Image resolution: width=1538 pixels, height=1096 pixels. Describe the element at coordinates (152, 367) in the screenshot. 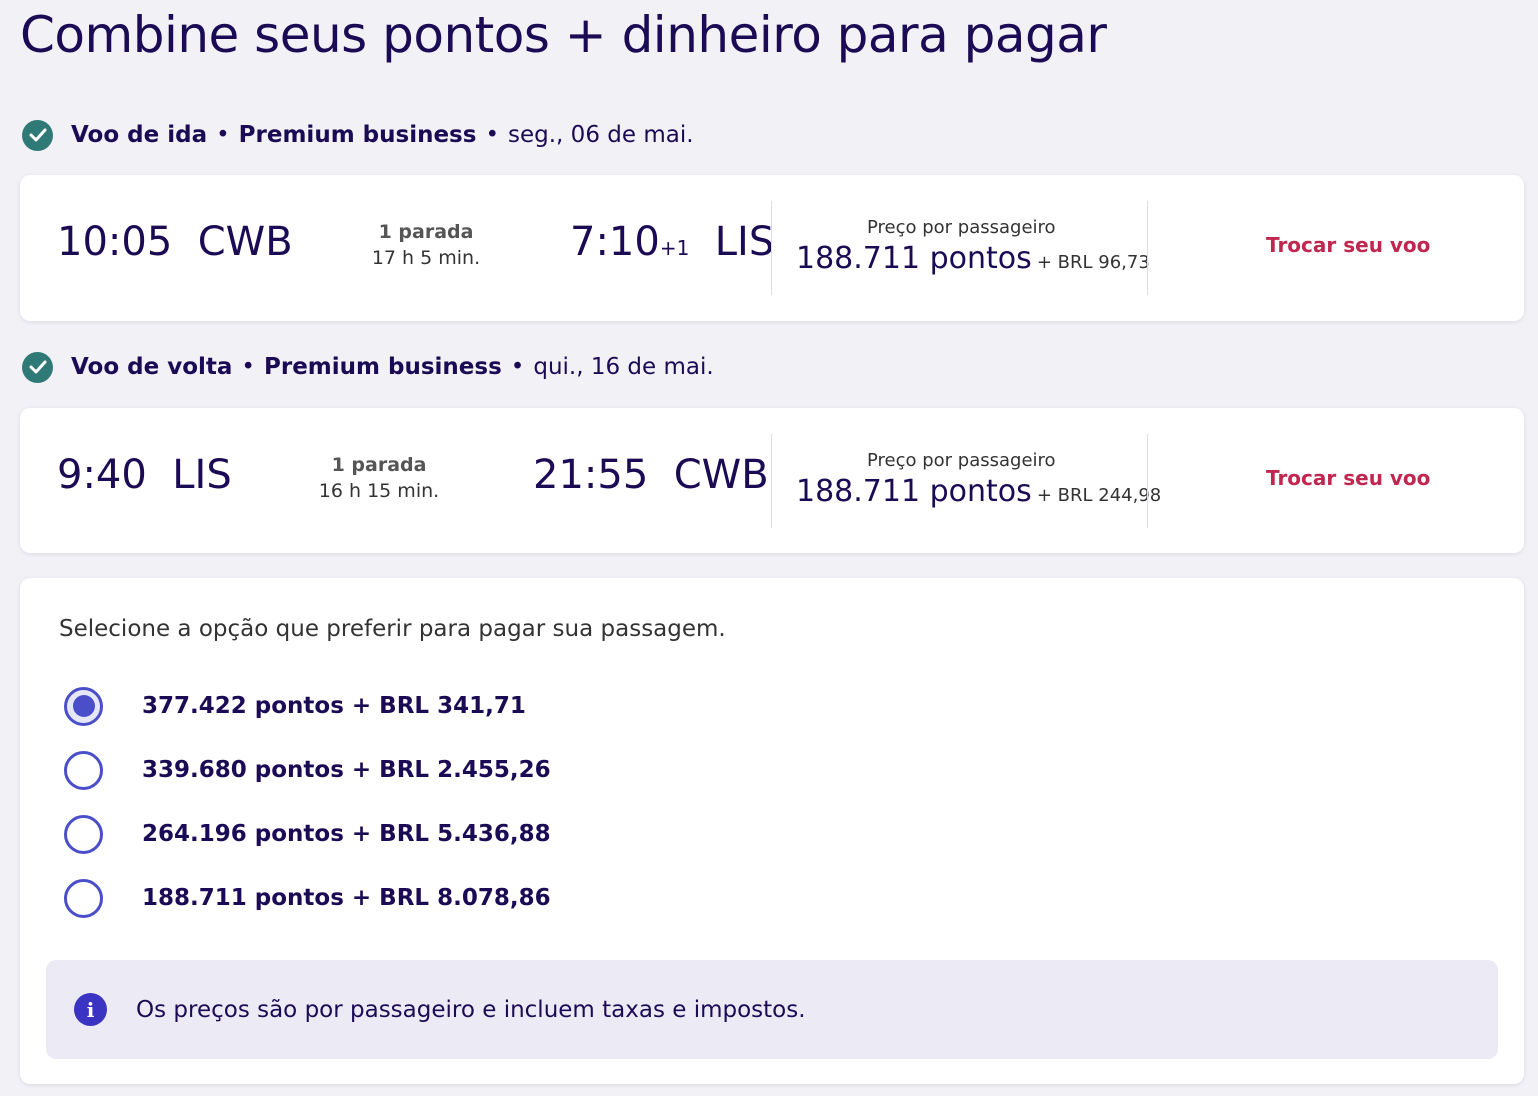

I see `segment-direction: Voo de volta` at that location.